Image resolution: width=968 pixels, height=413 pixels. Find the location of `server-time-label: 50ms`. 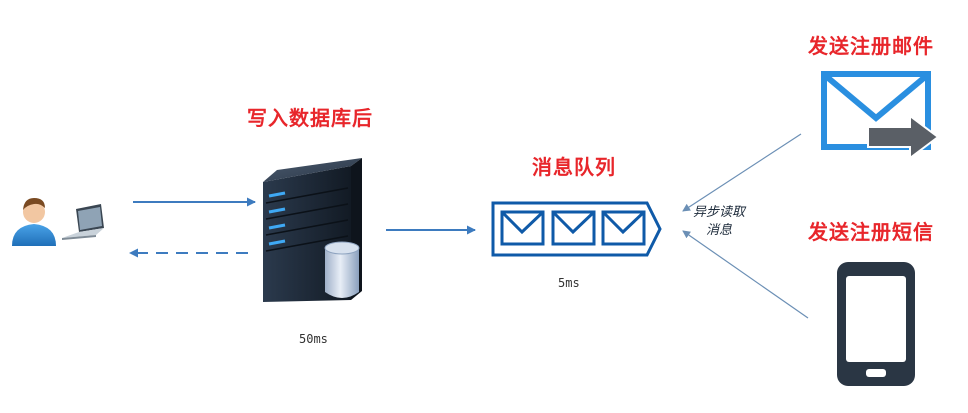

server-time-label: 50ms is located at coordinates (313, 339).